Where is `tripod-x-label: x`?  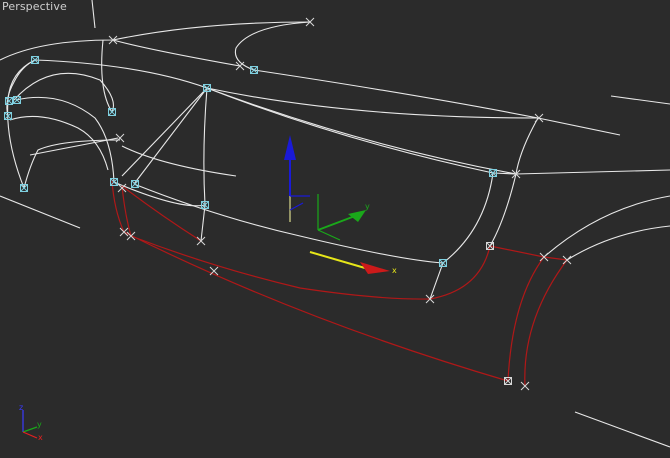 tripod-x-label: x is located at coordinates (40, 437).